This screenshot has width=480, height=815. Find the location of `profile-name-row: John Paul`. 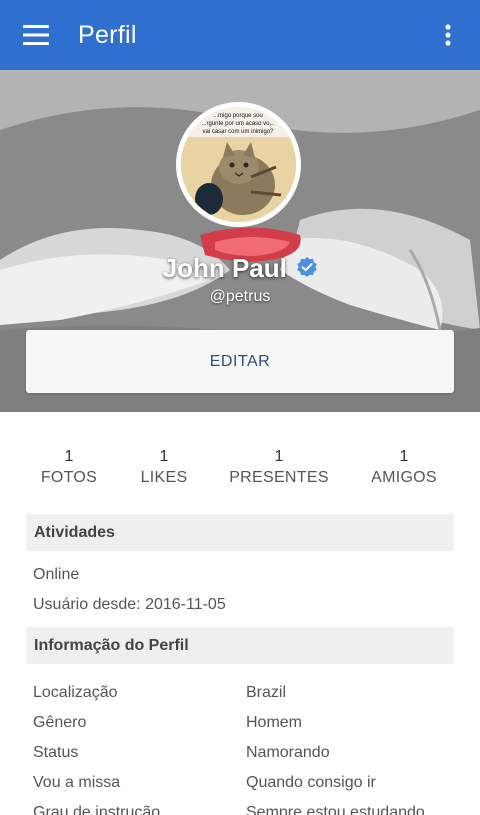

profile-name-row: John Paul is located at coordinates (240, 268).